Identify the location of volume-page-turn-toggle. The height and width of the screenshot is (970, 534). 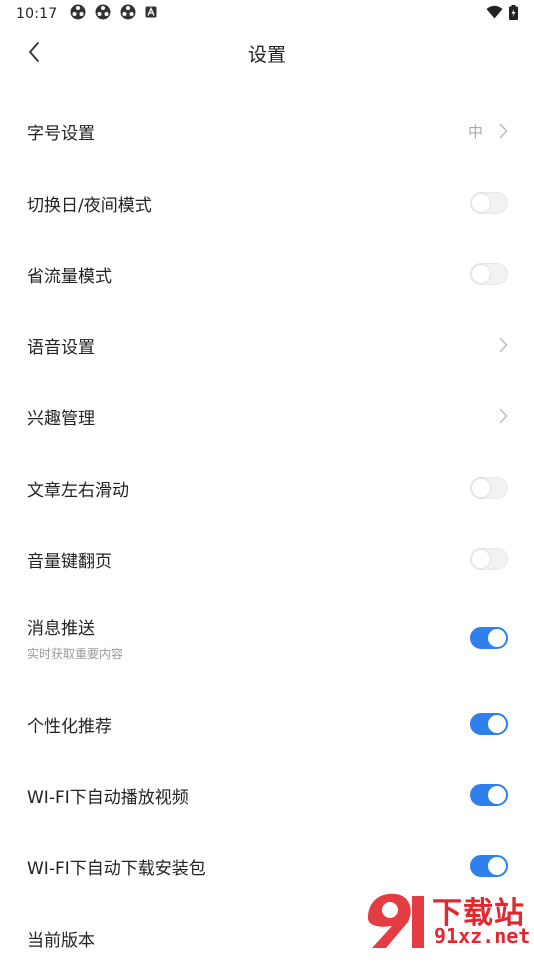
(489, 559).